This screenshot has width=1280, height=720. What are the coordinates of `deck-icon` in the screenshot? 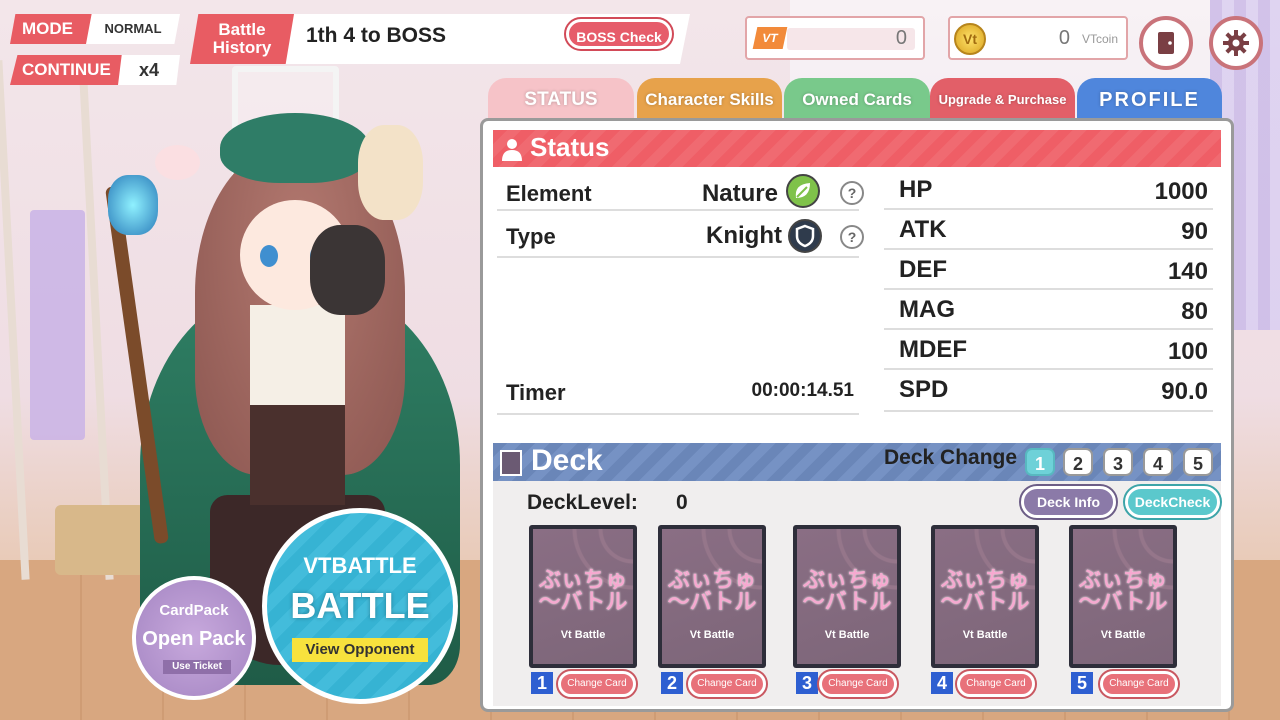 It's located at (511, 463).